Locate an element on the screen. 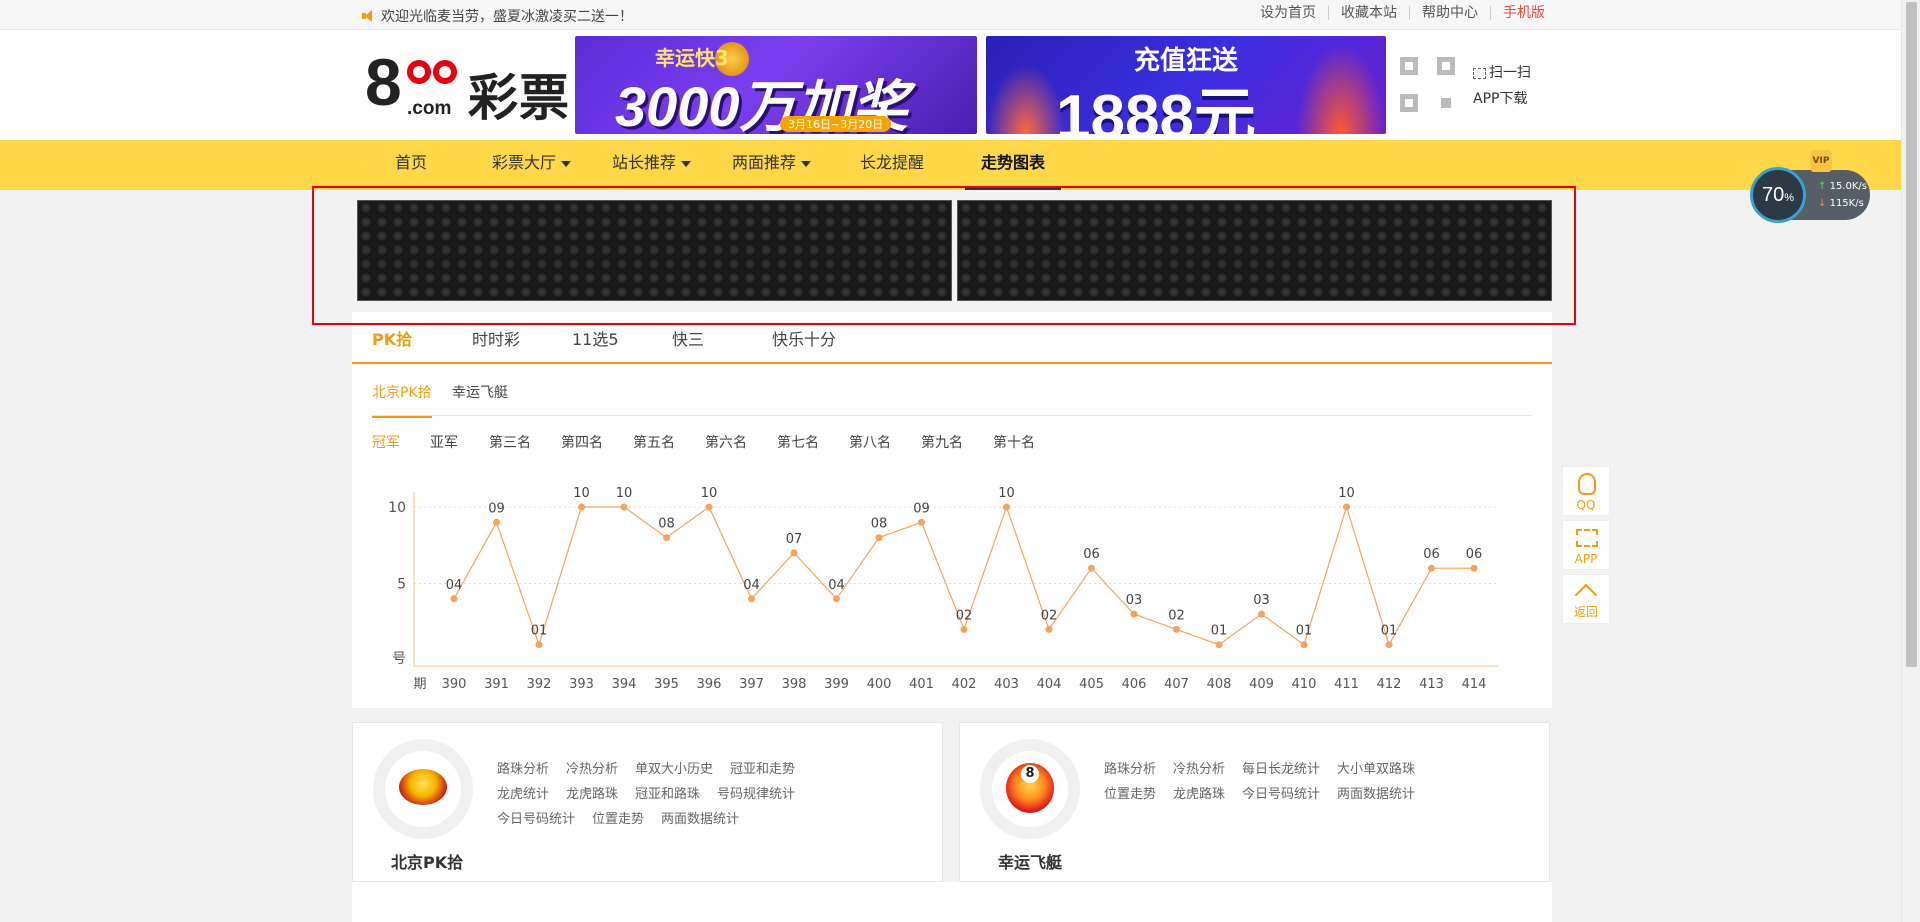 Image resolution: width=1920 pixels, height=922 pixels. top-bar: 欢迎光临麦当劳，盛夏冰激凌买二送一！ 设为首页 收藏本站 帮助中心 手机版 is located at coordinates (950, 15).